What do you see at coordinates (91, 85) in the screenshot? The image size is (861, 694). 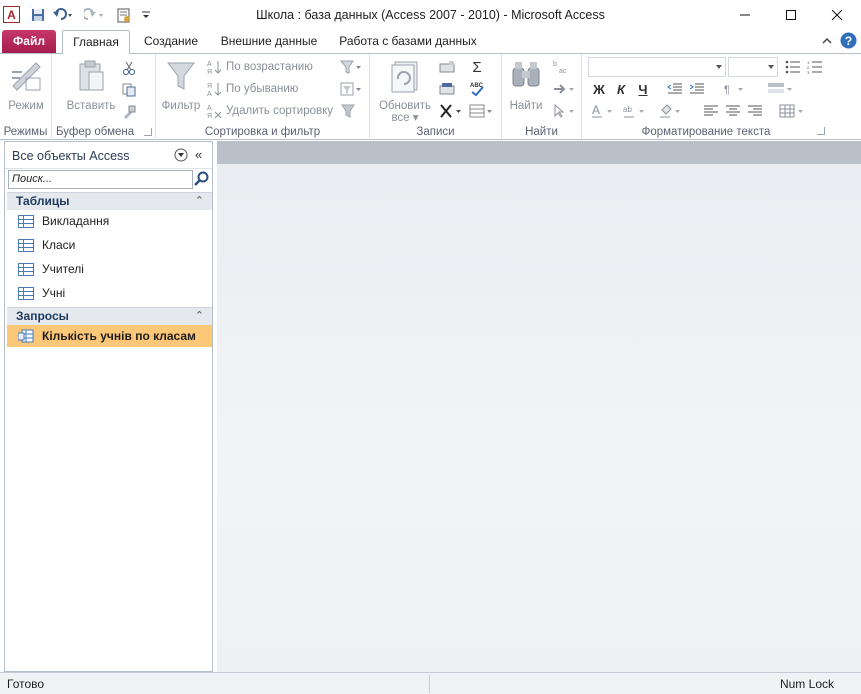 I see `paste-button: Вставить` at bounding box center [91, 85].